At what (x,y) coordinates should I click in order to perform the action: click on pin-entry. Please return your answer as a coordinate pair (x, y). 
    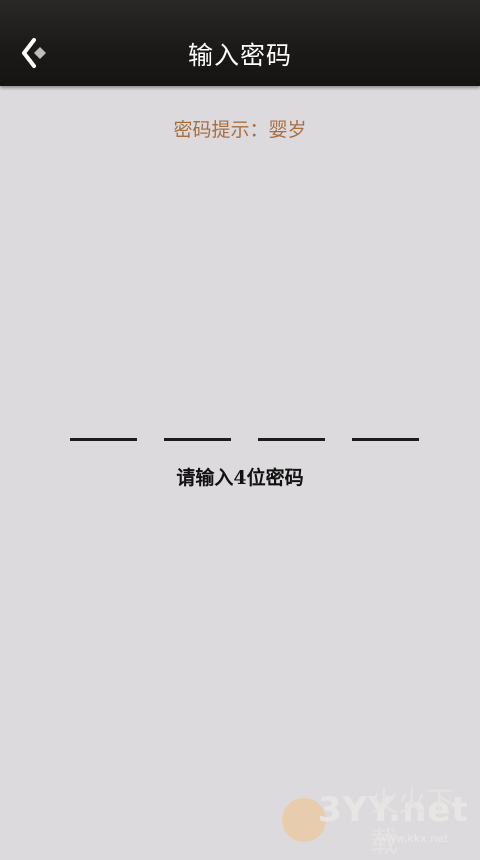
    Looking at the image, I should click on (240, 430).